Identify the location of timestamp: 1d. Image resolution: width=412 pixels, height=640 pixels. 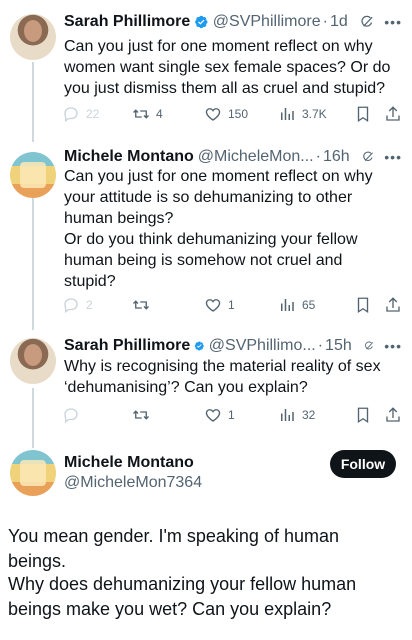
(339, 22).